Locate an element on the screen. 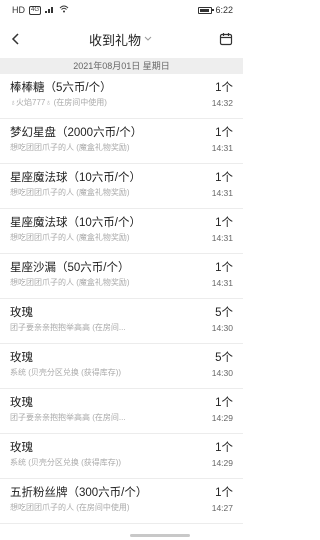 Image resolution: width=320 pixels, height=540 pixels. date-header: 2021年08月01日 星期日 is located at coordinates (121, 66).